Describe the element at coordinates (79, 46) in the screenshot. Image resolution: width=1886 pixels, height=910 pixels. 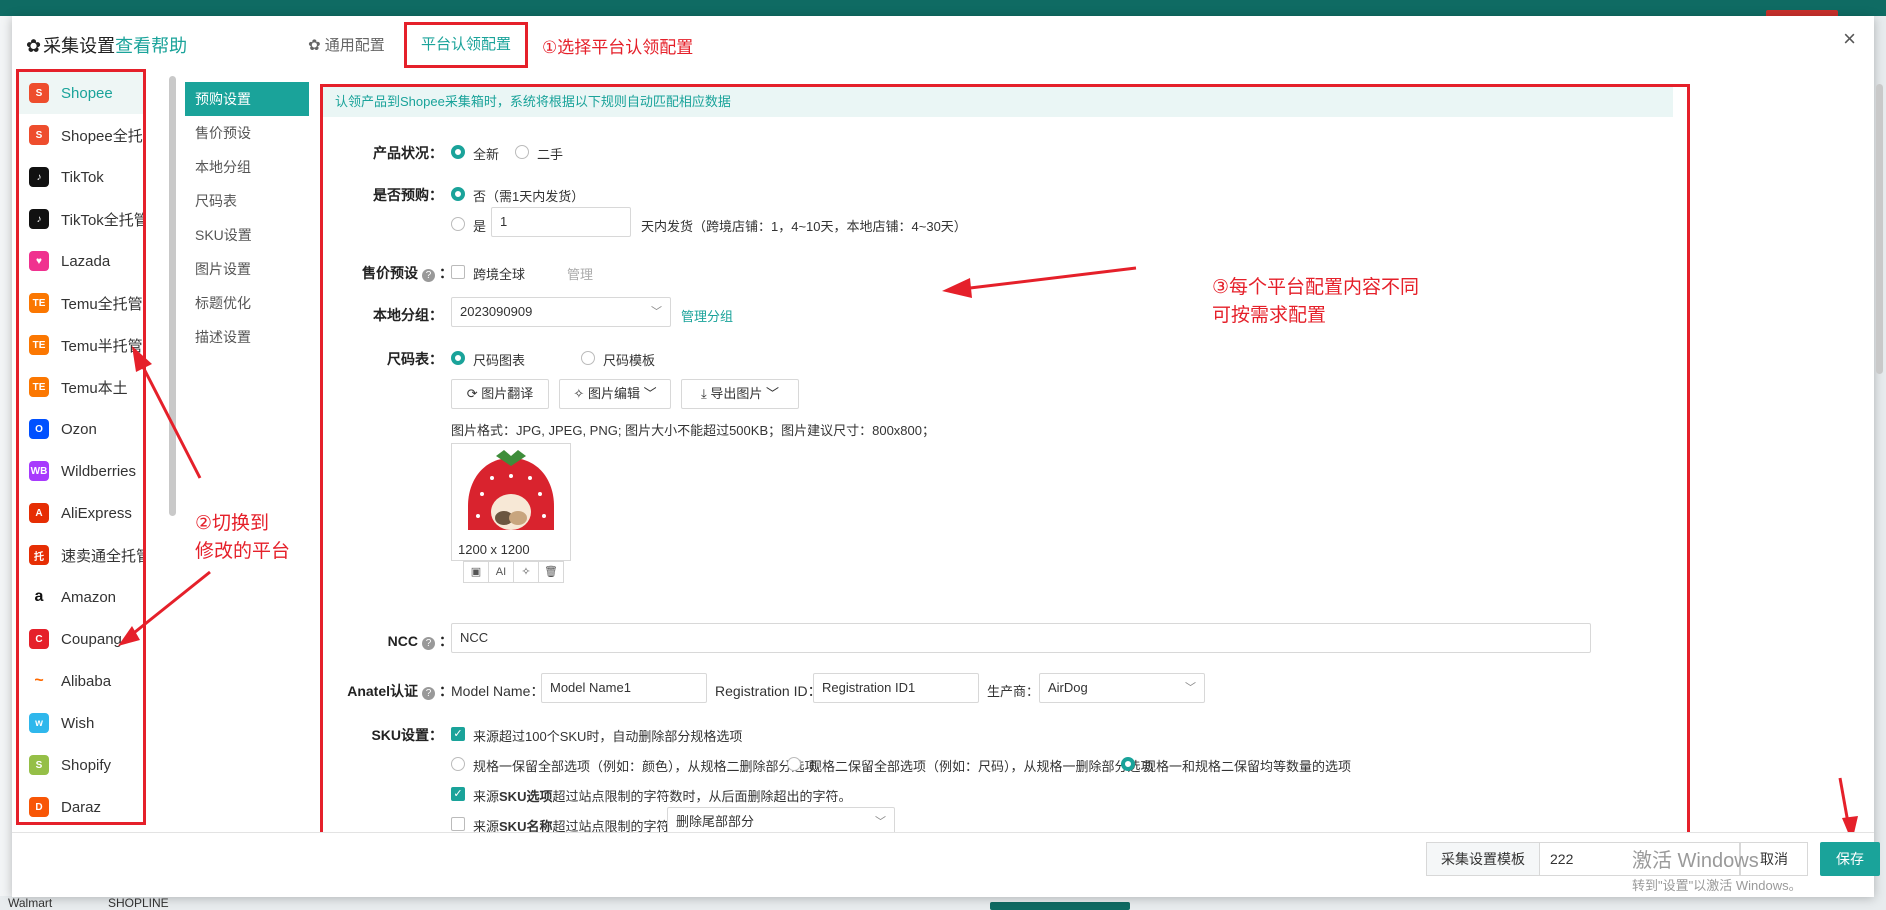
I see `dialog-title-text: 采集设置` at that location.